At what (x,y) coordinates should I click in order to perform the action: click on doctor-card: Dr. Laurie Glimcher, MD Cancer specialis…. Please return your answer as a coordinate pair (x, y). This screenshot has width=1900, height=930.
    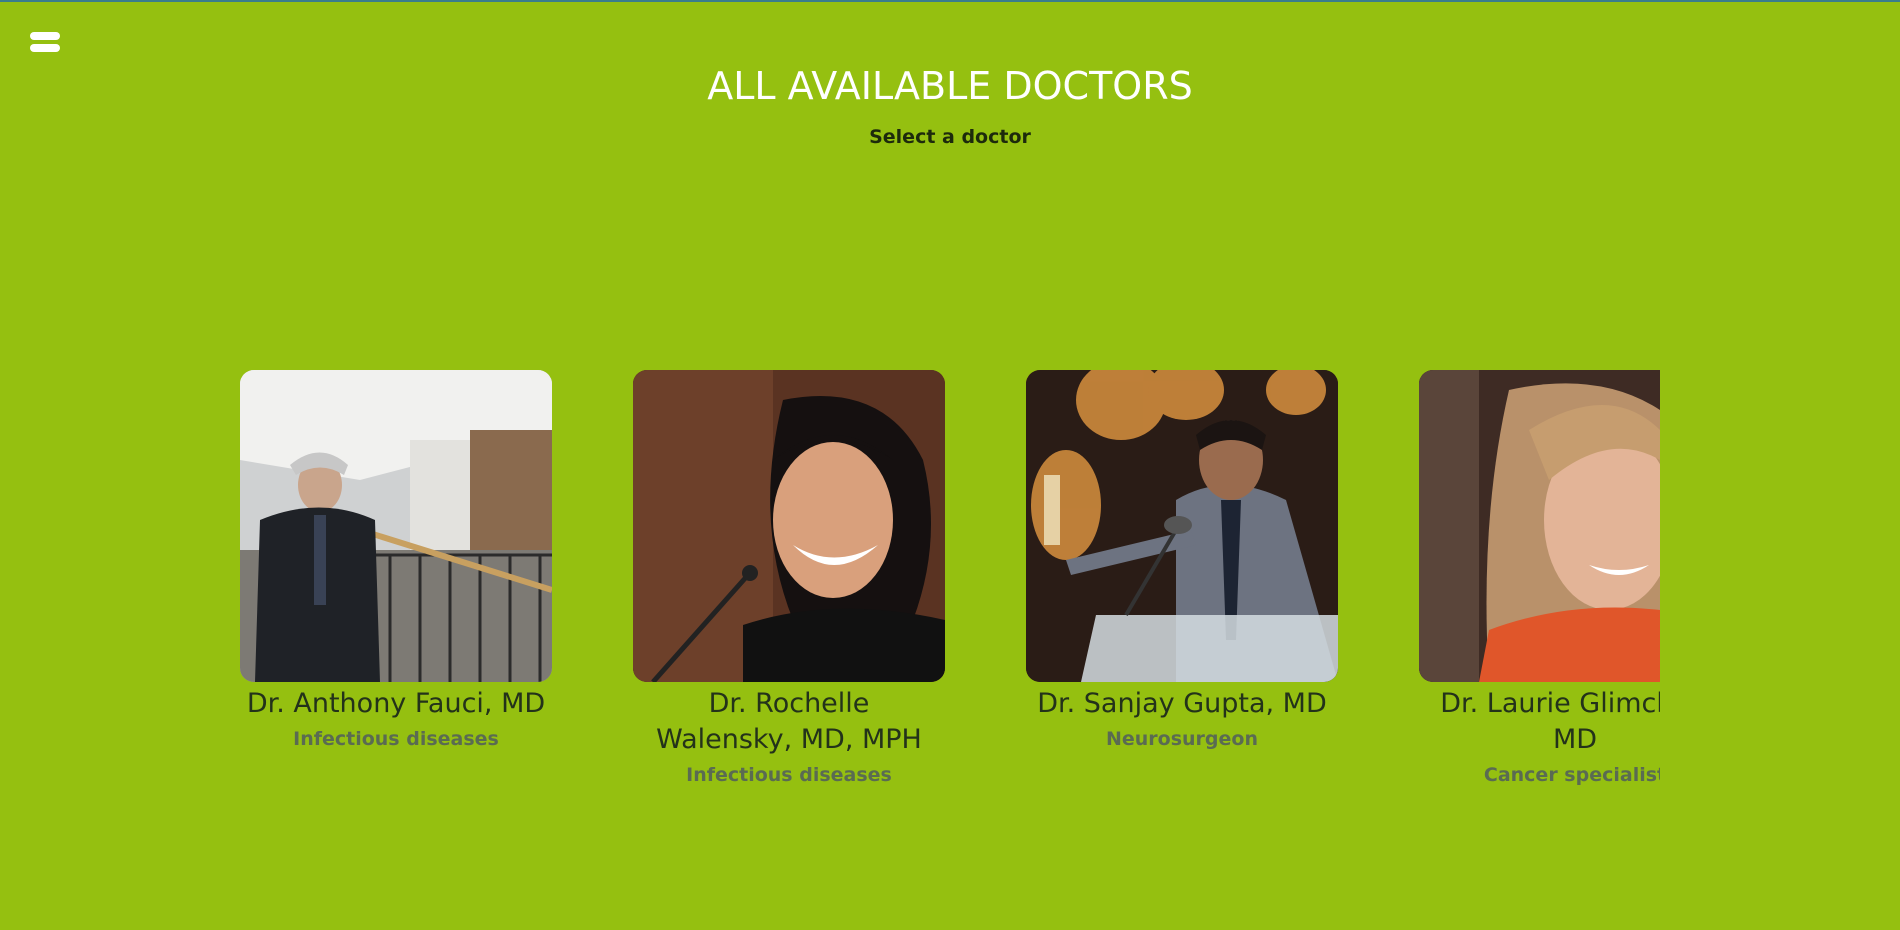
    Looking at the image, I should click on (1539, 578).